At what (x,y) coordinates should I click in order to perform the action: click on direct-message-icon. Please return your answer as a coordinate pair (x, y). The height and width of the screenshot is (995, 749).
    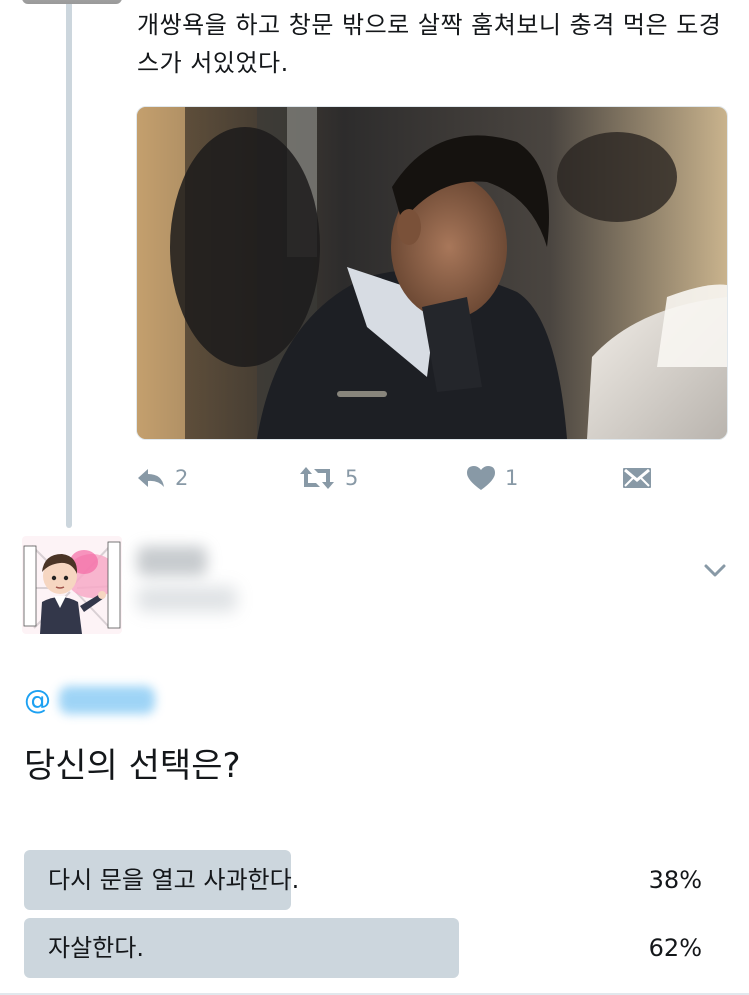
    Looking at the image, I should click on (637, 478).